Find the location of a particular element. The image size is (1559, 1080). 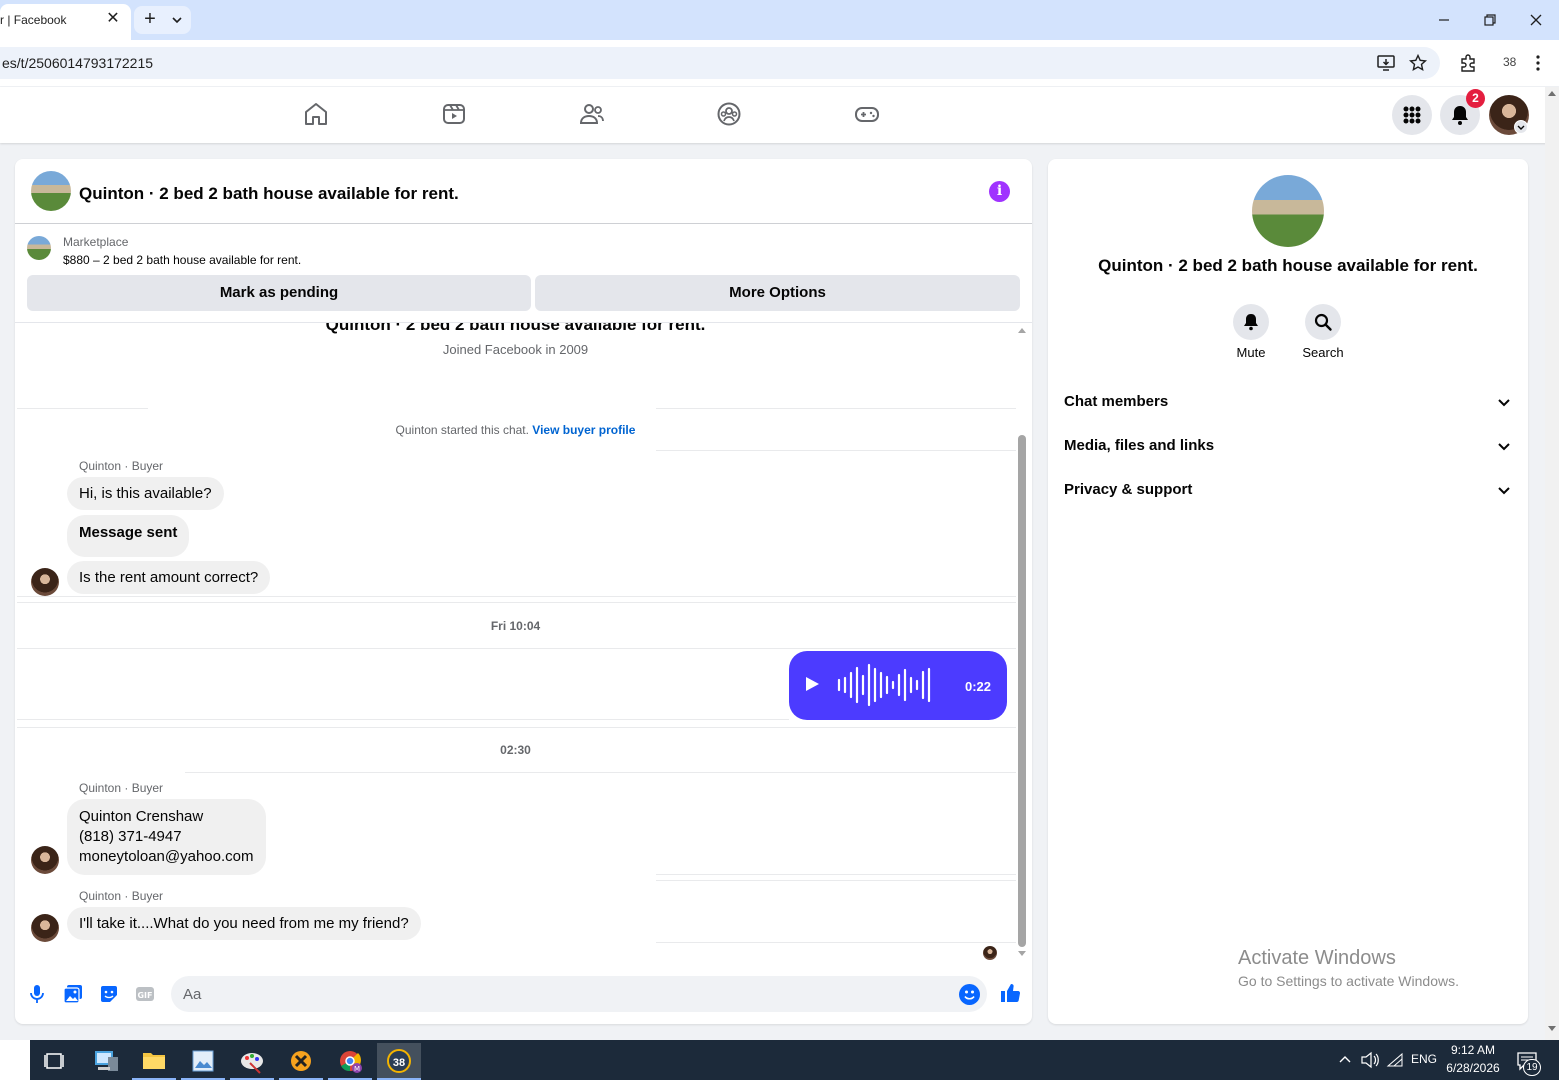

home-icon is located at coordinates (316, 114).